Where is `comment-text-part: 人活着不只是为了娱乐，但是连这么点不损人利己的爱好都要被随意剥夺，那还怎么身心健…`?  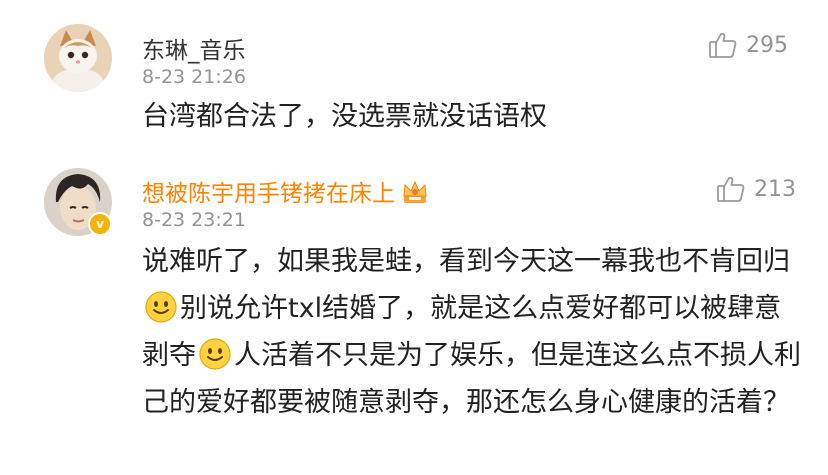 comment-text-part: 人活着不只是为了娱乐，但是连这么点不损人利己的爱好都要被随意剥夺，那还怎么身心健… is located at coordinates (471, 379).